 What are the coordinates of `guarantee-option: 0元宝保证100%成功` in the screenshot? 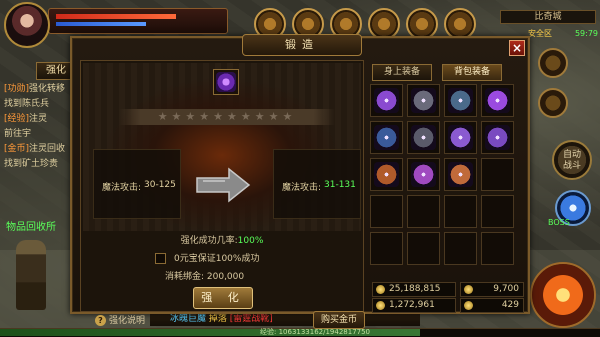 It's located at (207, 257).